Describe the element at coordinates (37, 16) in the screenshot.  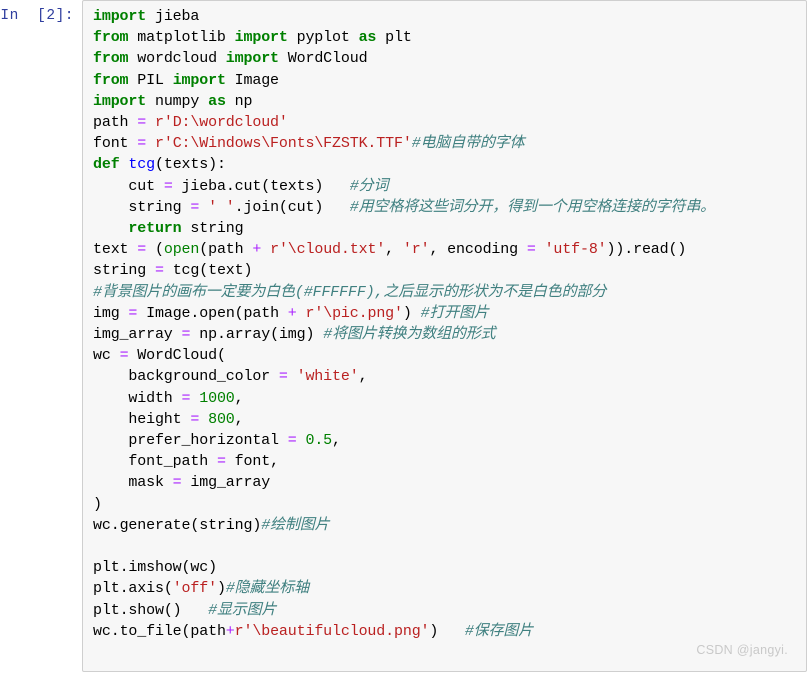
I see `cell-execution-prompt: In [2]:` at that location.